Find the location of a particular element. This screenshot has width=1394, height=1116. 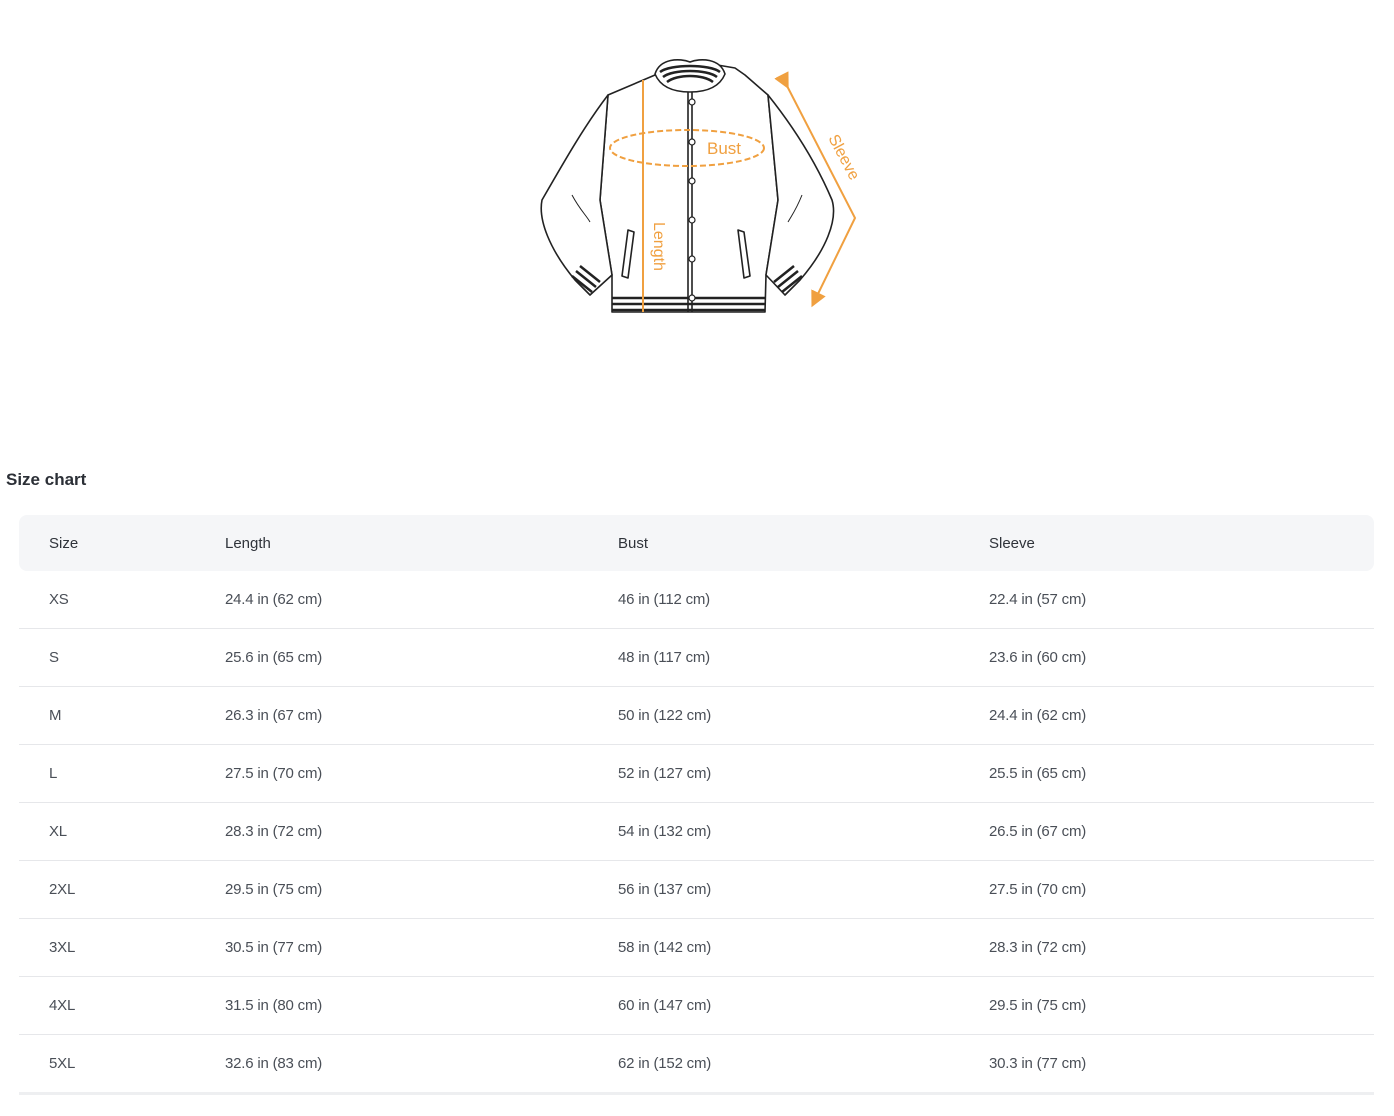

table-header-row: Size Length Bust Sleeve is located at coordinates (696, 543).